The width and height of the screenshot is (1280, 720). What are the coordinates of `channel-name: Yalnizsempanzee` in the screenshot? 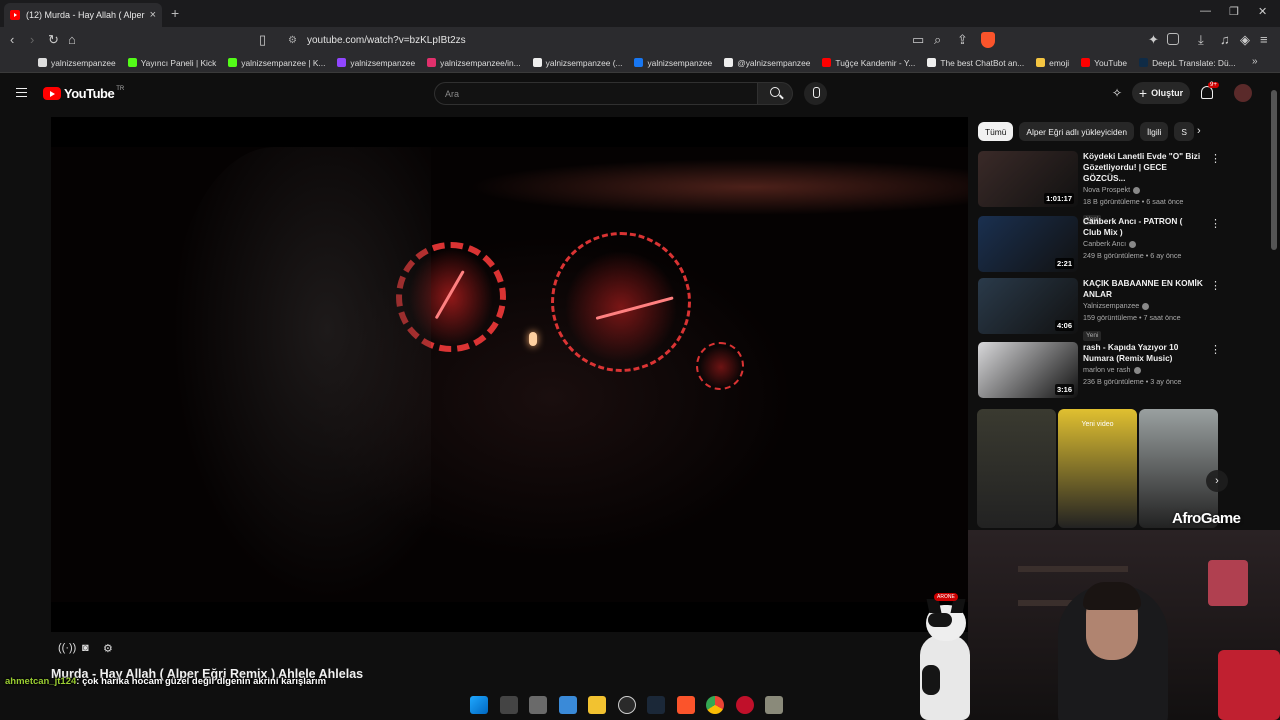 It's located at (1143, 306).